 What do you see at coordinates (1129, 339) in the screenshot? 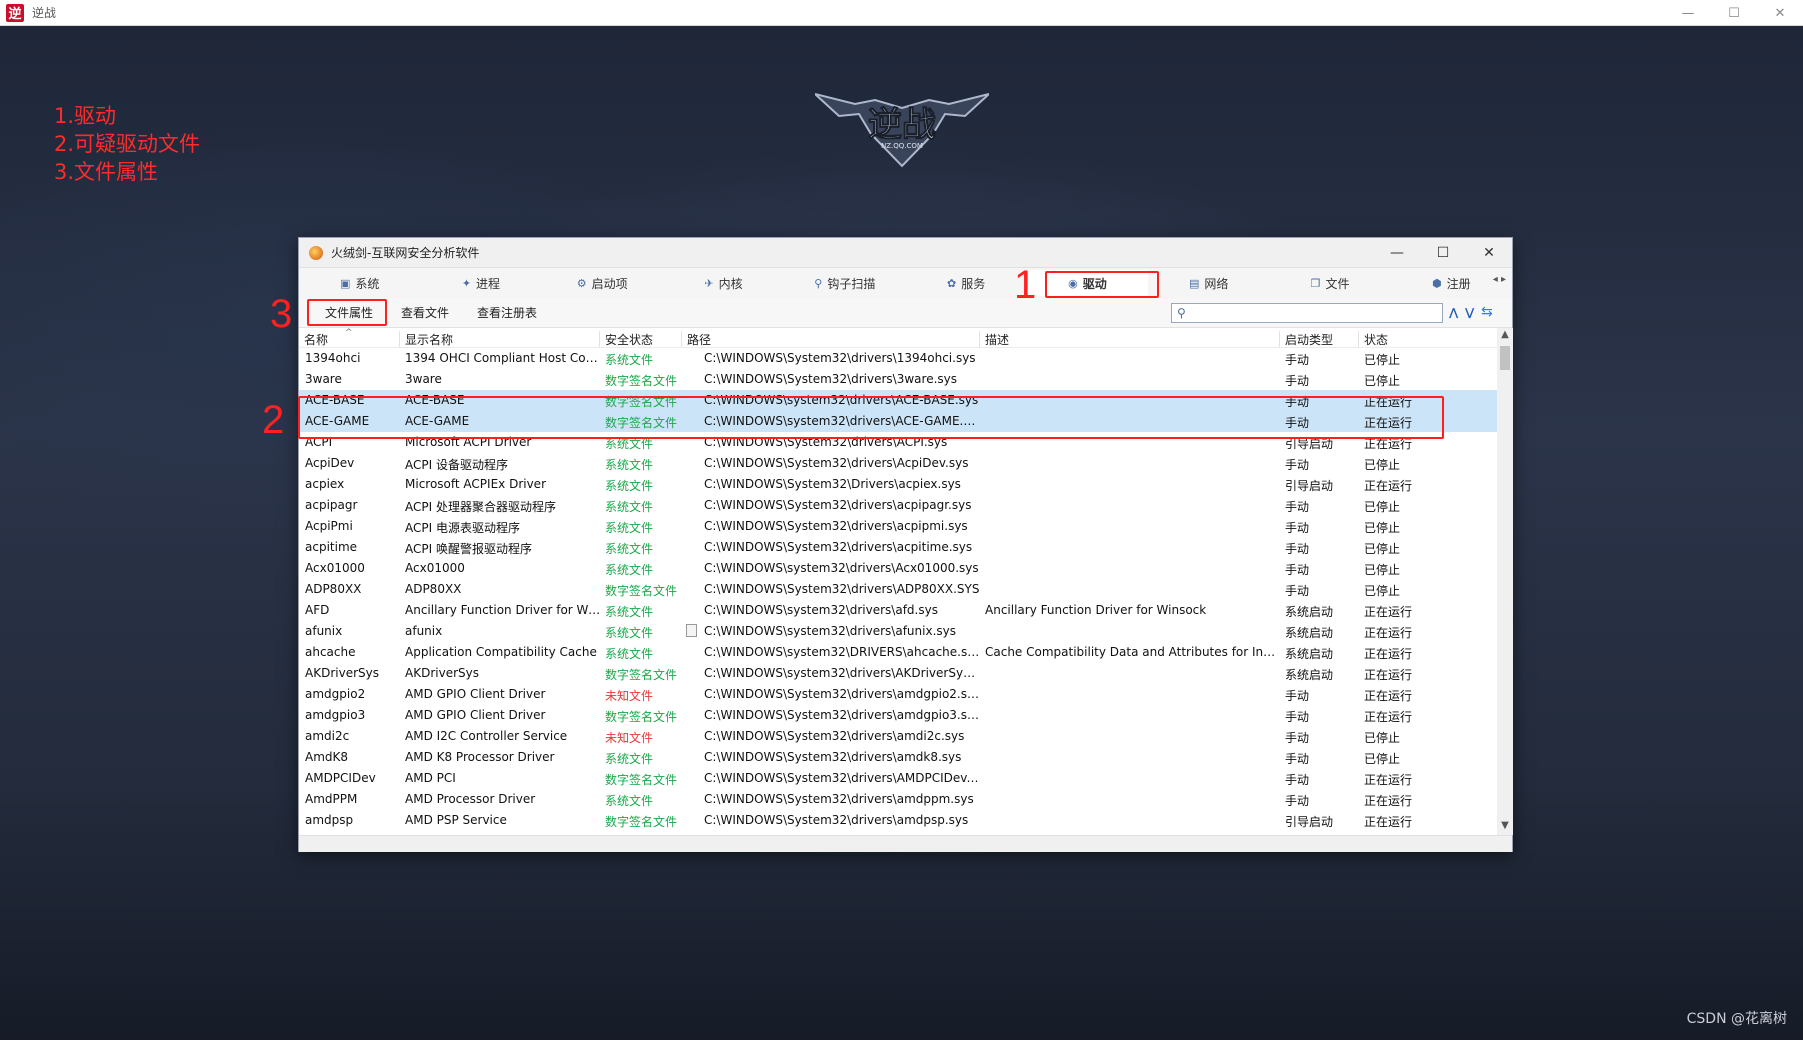
I see `column-header-description: 描述` at bounding box center [1129, 339].